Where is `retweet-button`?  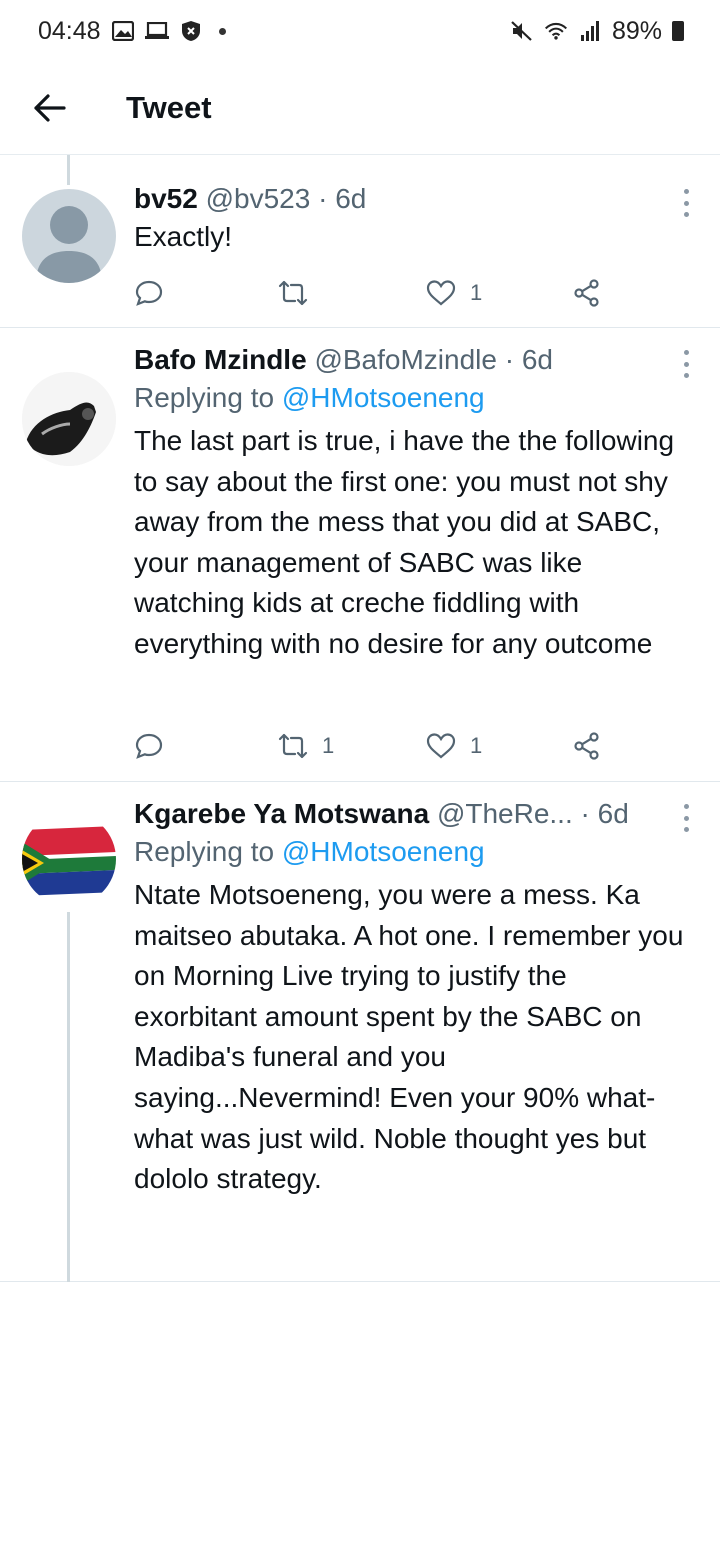
retweet-button is located at coordinates (300, 293).